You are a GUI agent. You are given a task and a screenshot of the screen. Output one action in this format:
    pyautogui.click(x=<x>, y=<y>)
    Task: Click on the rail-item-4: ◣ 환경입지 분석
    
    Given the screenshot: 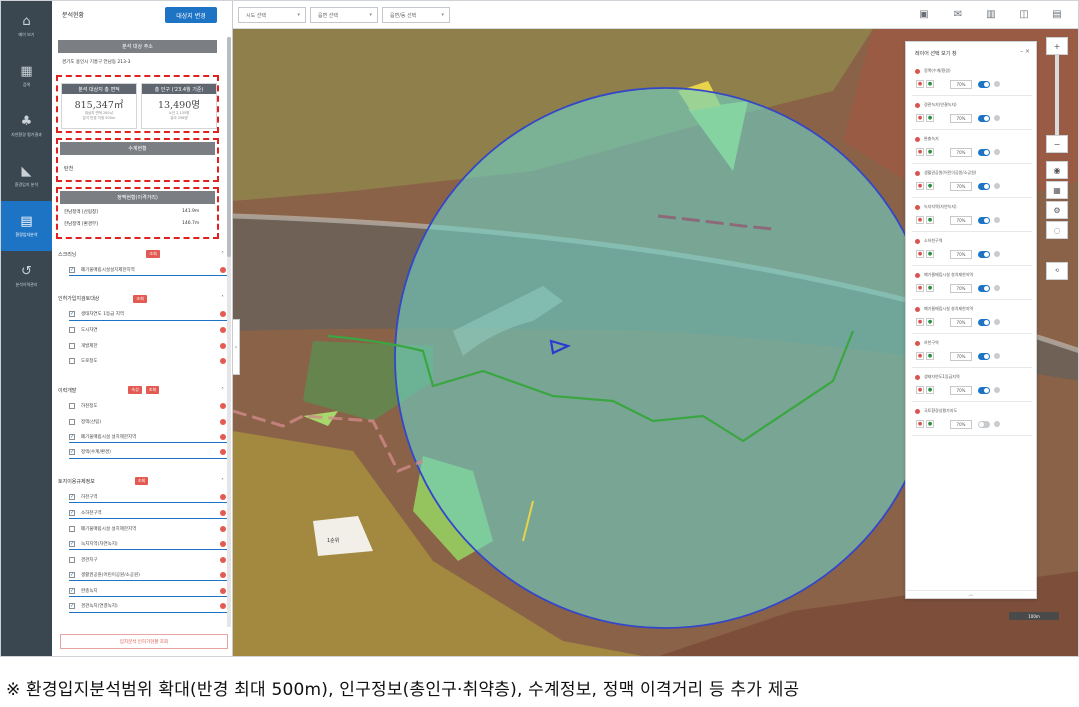 What is the action you would take?
    pyautogui.click(x=26, y=176)
    